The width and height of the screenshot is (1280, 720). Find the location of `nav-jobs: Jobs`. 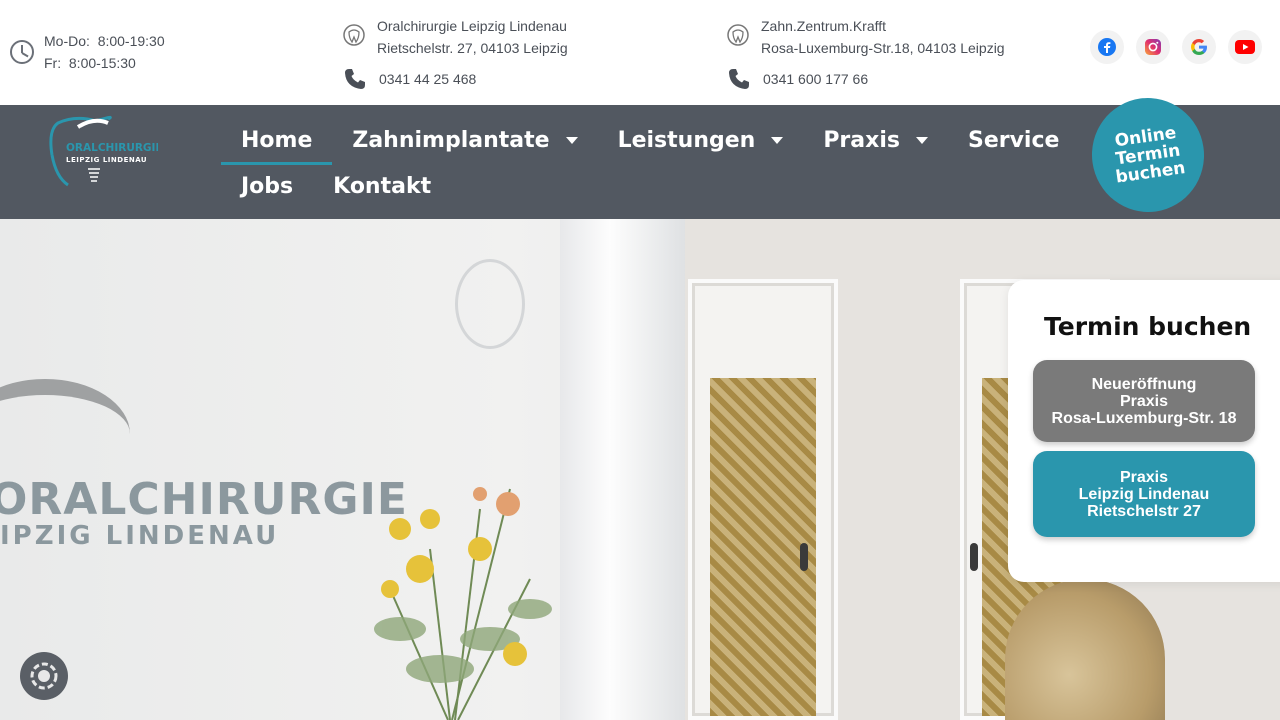

nav-jobs: Jobs is located at coordinates (267, 186).